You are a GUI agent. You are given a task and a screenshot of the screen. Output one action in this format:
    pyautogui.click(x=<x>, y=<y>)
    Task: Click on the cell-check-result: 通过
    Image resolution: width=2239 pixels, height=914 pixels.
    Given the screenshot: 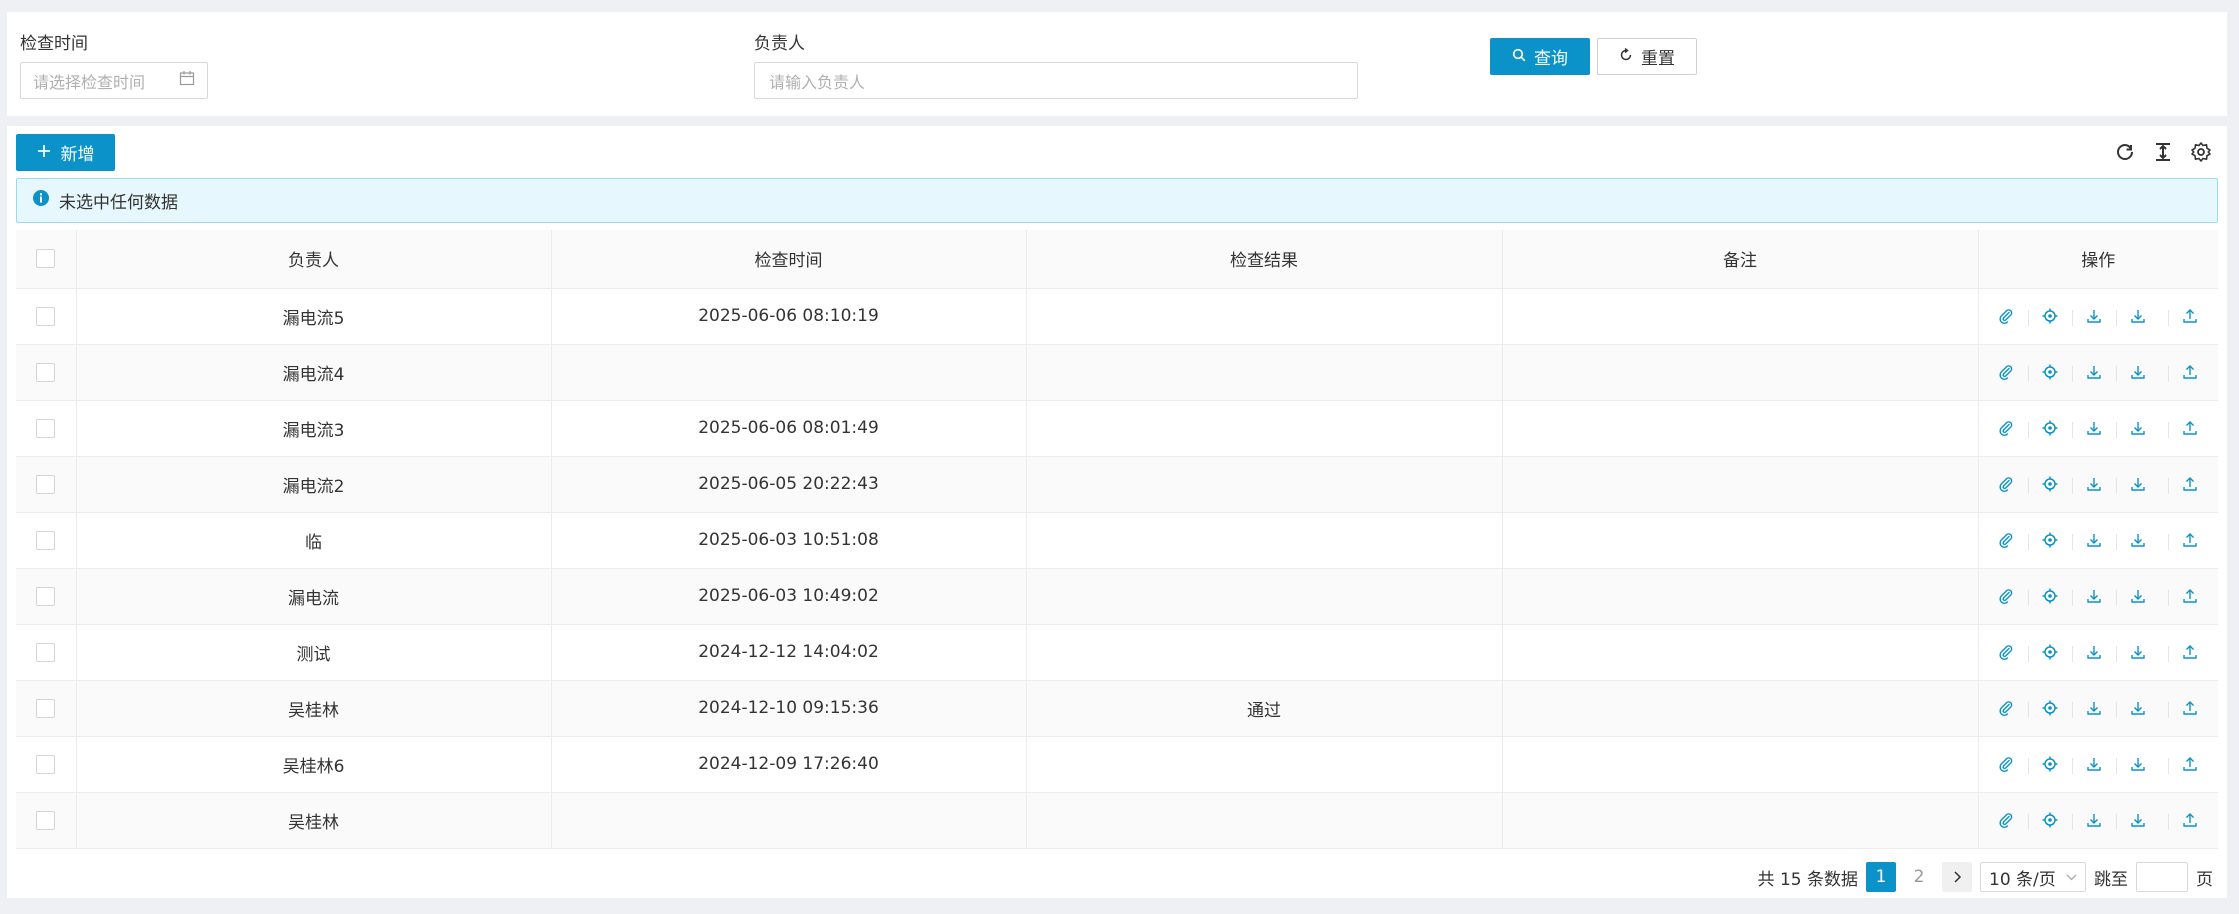 What is the action you would take?
    pyautogui.click(x=1264, y=708)
    